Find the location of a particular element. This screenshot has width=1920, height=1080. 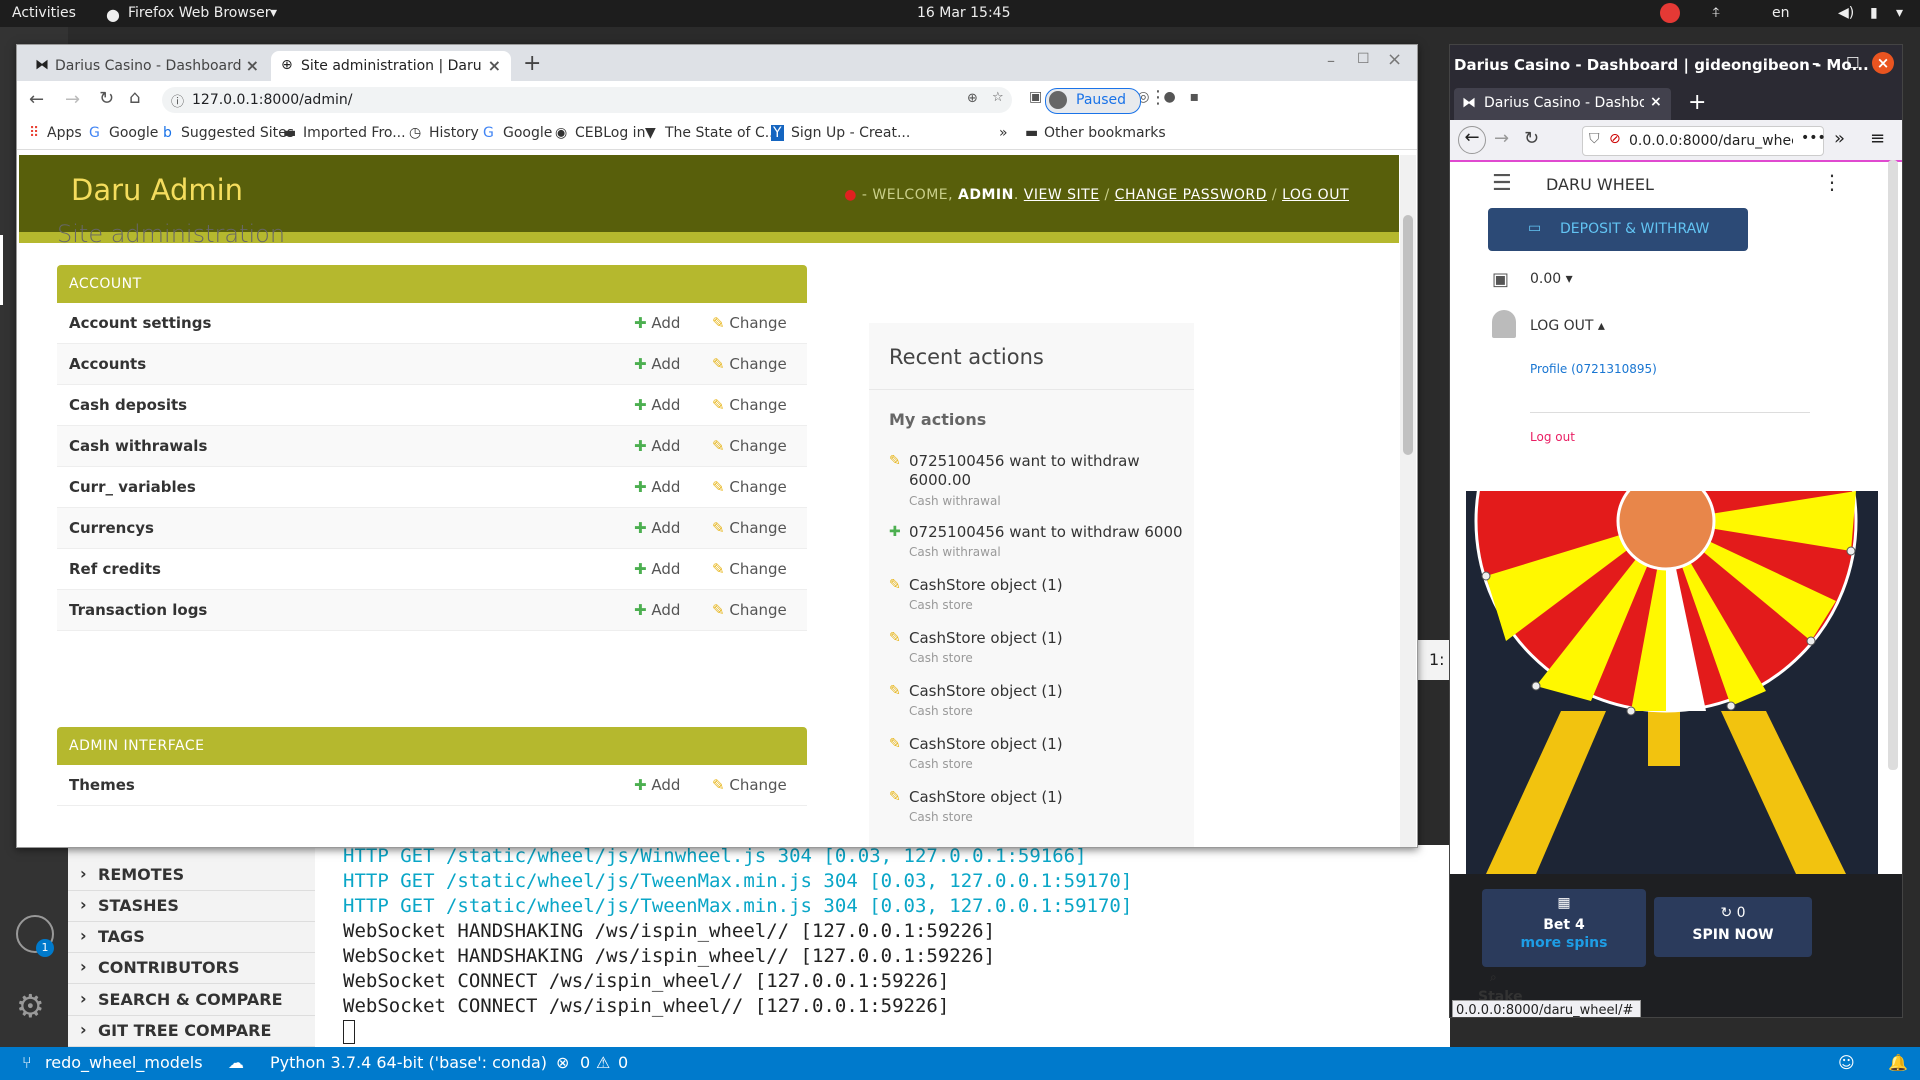

site-brand: Daru Admin is located at coordinates (157, 190).